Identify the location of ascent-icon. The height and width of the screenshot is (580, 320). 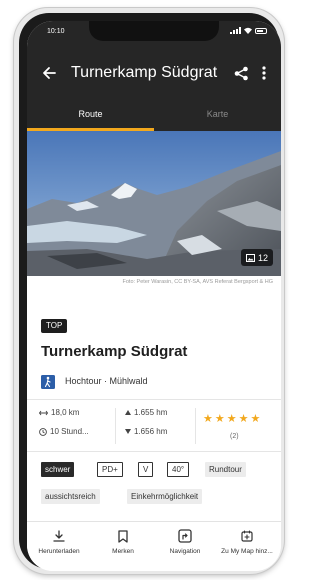
(128, 412).